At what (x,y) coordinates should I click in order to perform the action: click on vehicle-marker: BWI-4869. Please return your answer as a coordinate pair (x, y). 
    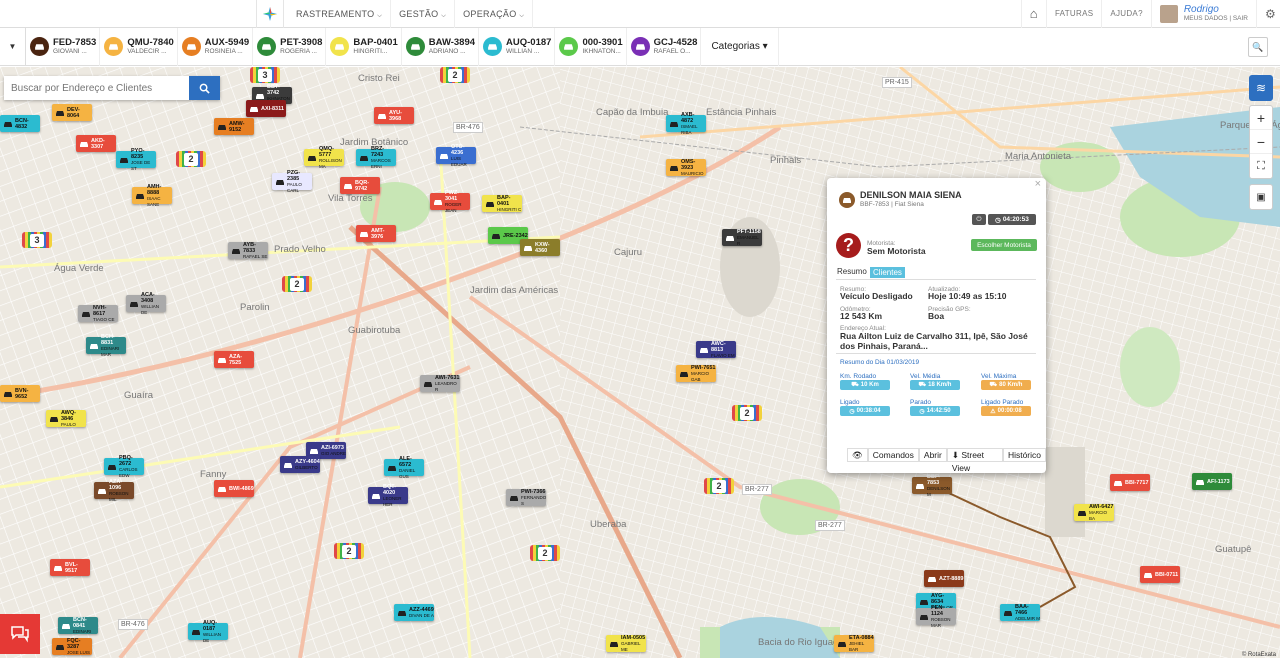
    Looking at the image, I should click on (234, 488).